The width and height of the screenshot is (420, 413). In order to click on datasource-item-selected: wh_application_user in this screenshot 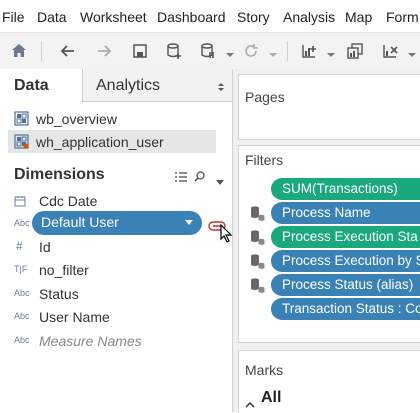, I will do `click(112, 141)`.